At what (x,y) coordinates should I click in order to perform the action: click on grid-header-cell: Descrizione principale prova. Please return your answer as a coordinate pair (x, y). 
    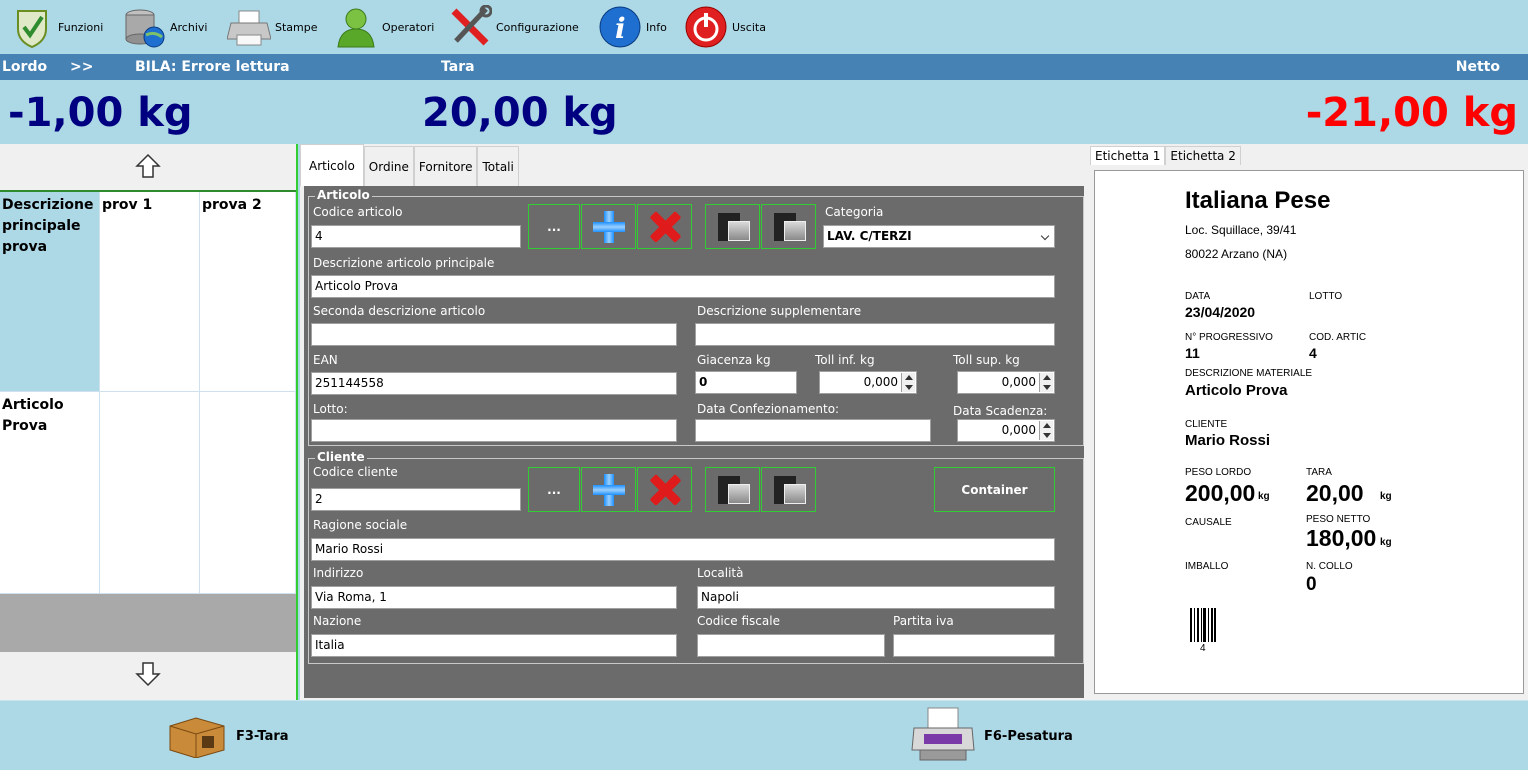
    Looking at the image, I should click on (50, 292).